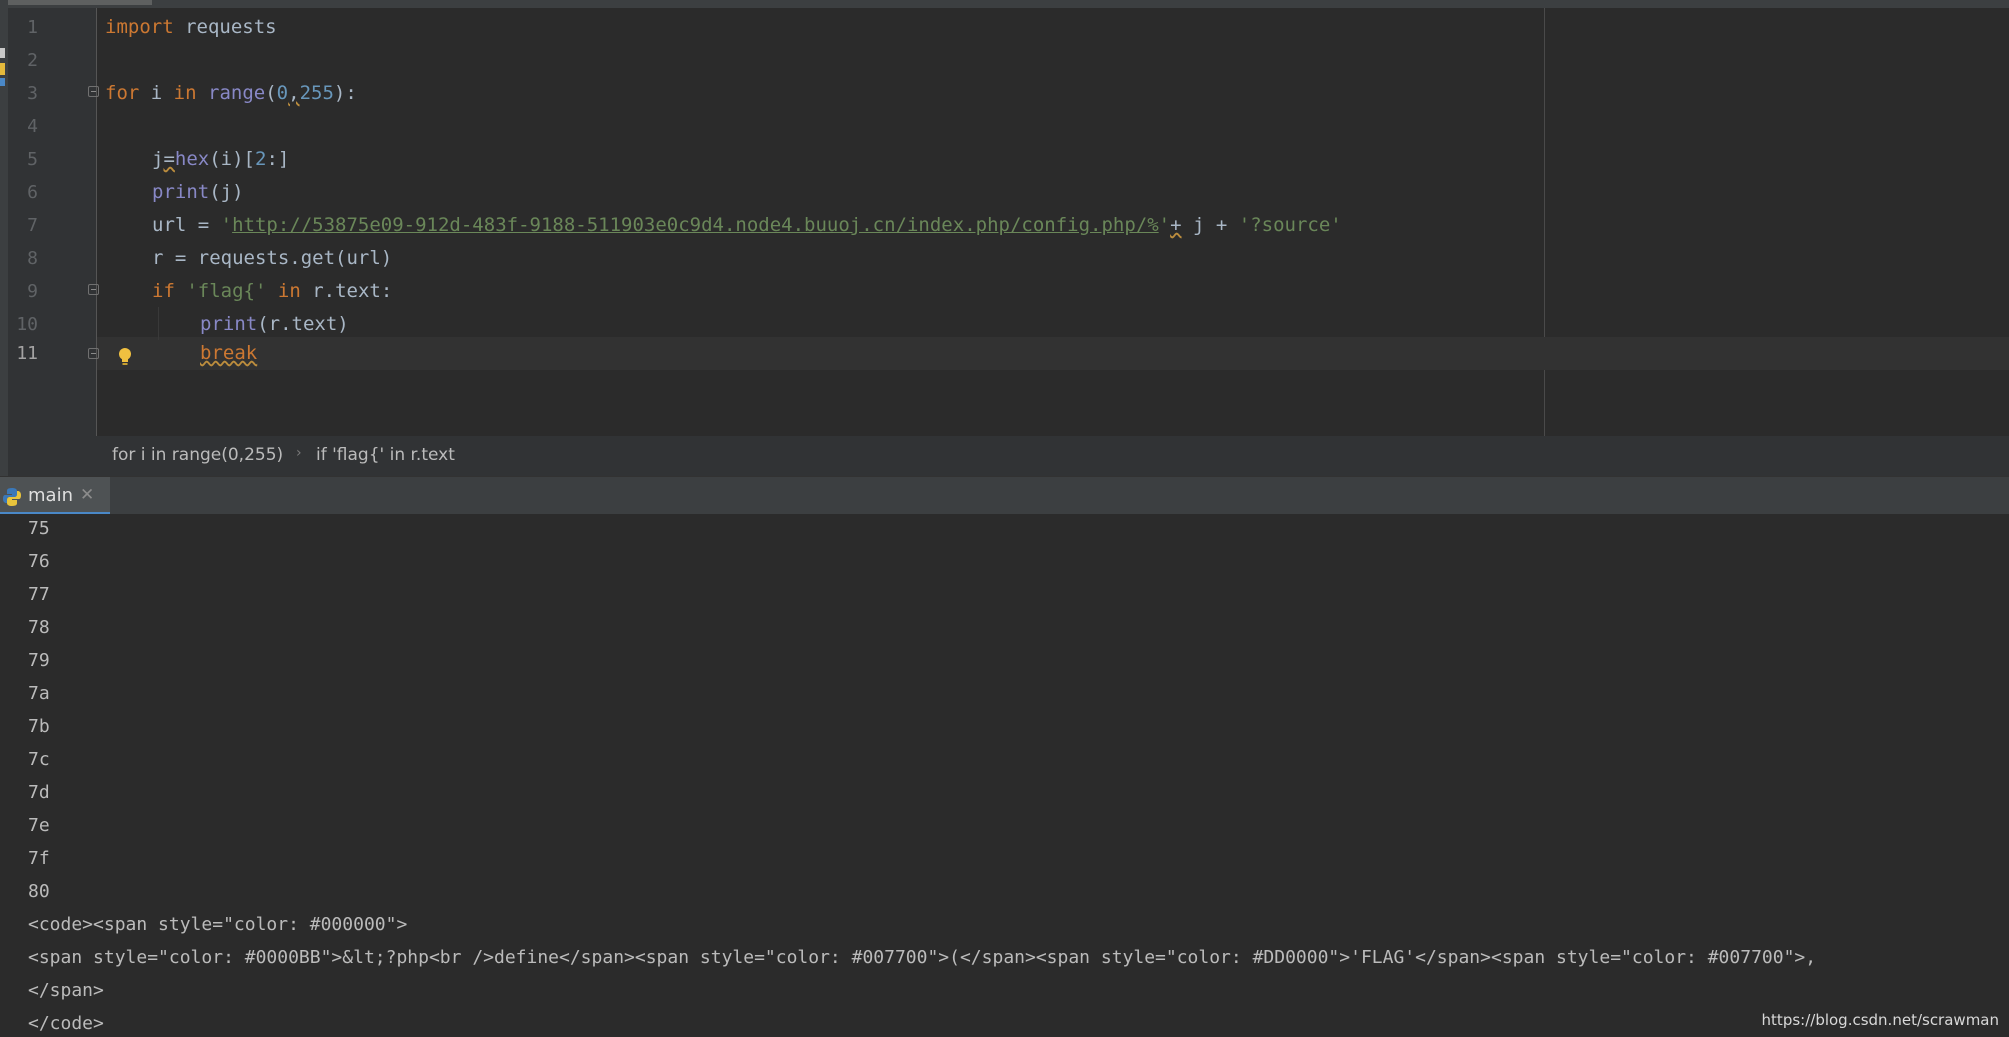 Image resolution: width=2009 pixels, height=1037 pixels. I want to click on keyword: if, so click(163, 291).